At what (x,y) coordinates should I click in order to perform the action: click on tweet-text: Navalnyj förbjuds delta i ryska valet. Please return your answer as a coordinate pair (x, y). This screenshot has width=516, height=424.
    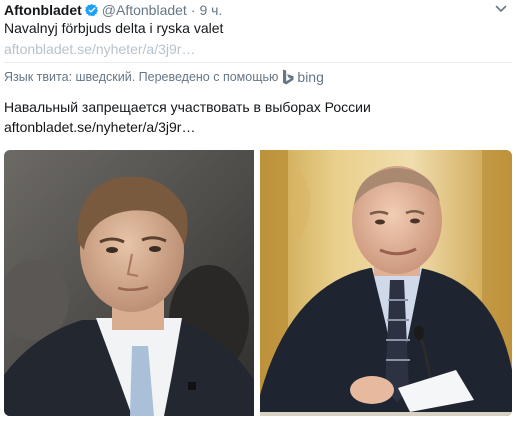
    Looking at the image, I should click on (114, 28).